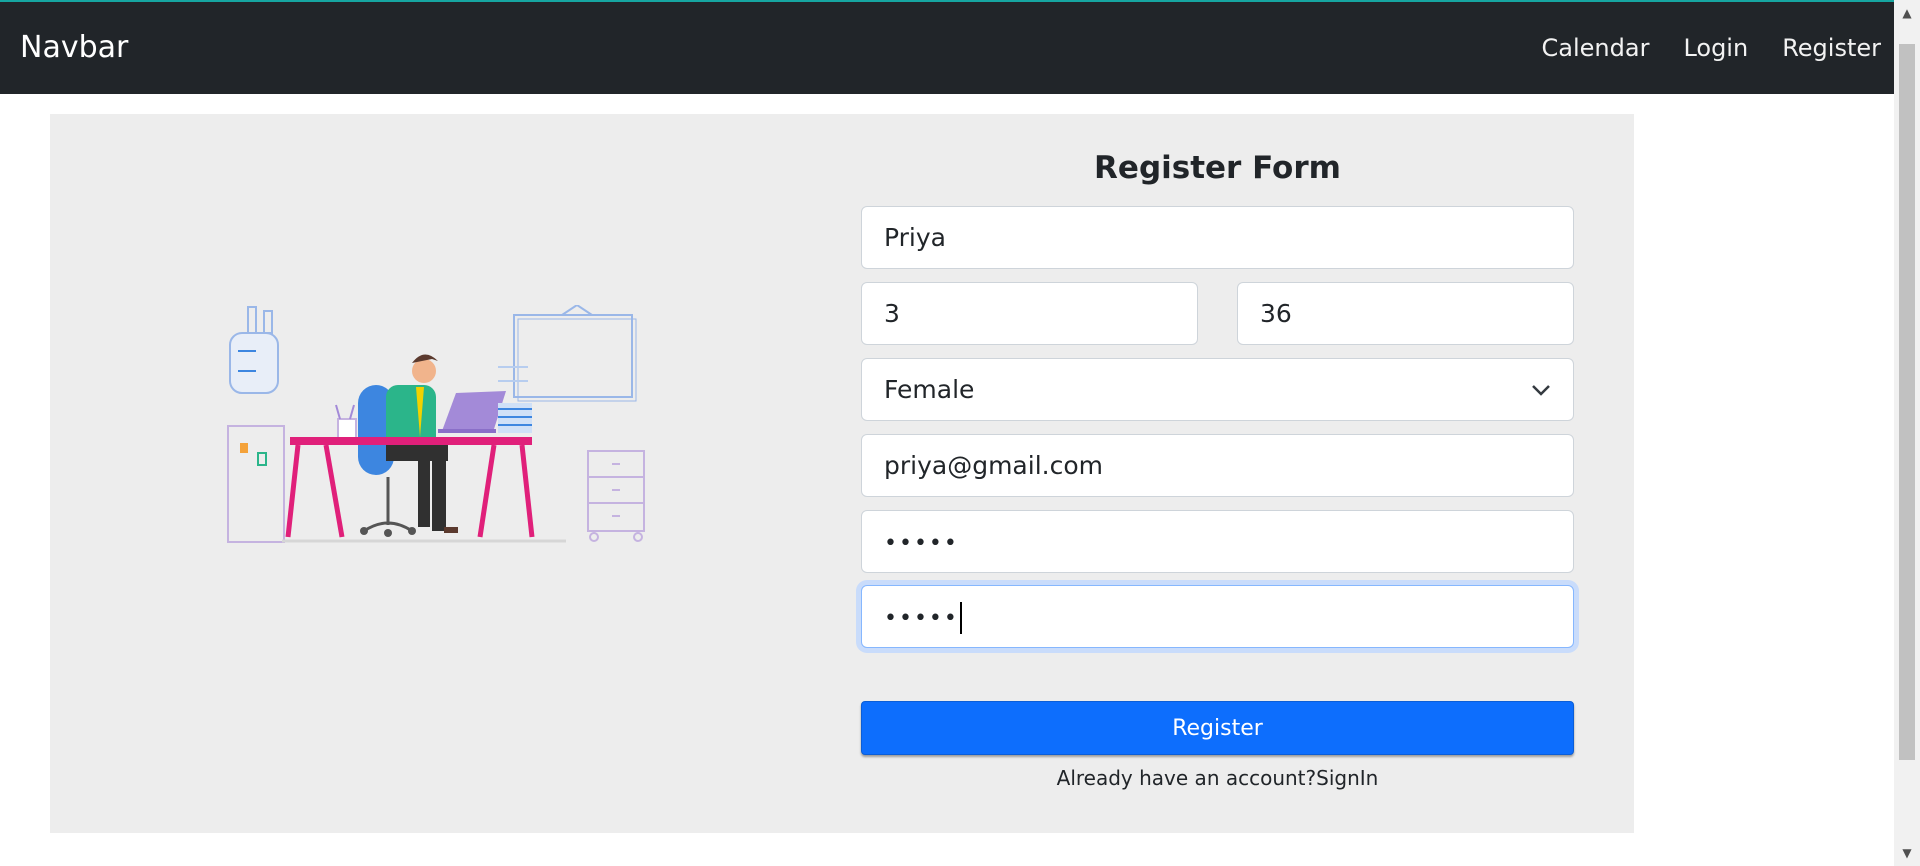 The width and height of the screenshot is (1920, 866). I want to click on confirm-password-input: •••••, so click(1217, 616).